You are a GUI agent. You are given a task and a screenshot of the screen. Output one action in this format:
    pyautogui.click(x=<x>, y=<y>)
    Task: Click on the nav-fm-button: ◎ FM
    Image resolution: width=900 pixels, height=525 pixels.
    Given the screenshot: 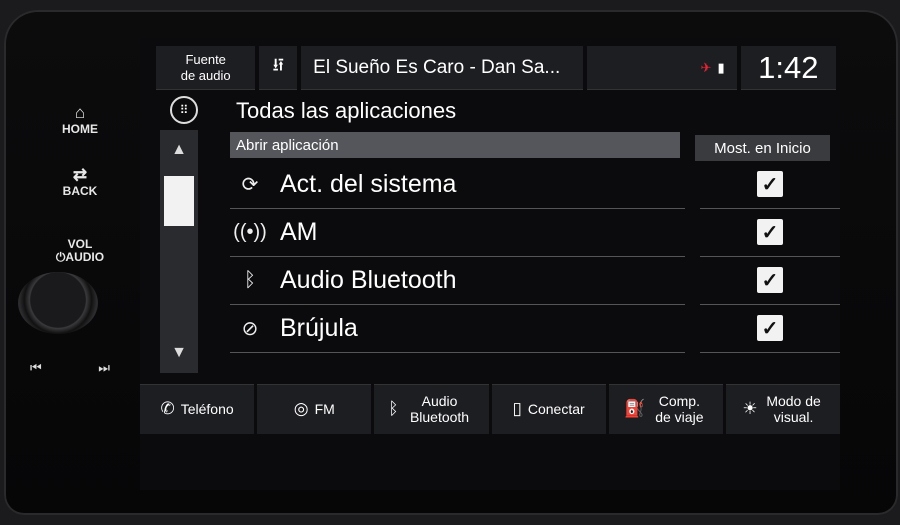 What is the action you would take?
    pyautogui.click(x=314, y=409)
    